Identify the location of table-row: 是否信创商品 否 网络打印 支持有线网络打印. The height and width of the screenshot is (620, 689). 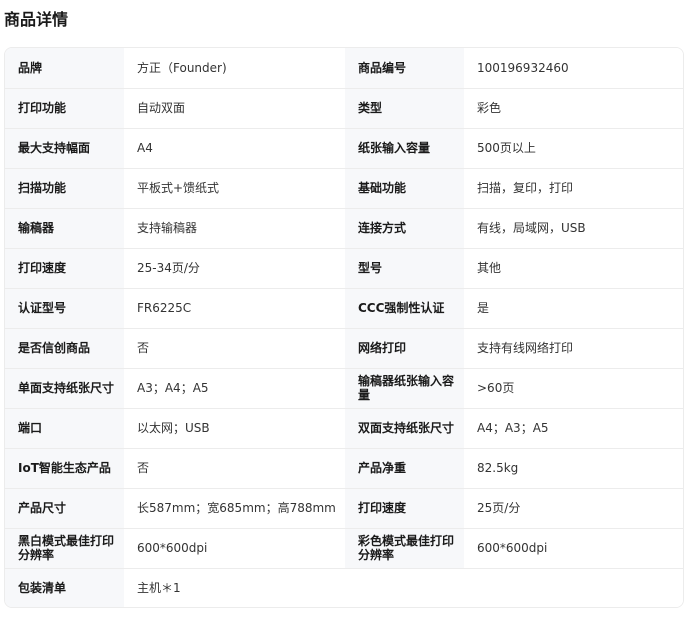
(344, 348).